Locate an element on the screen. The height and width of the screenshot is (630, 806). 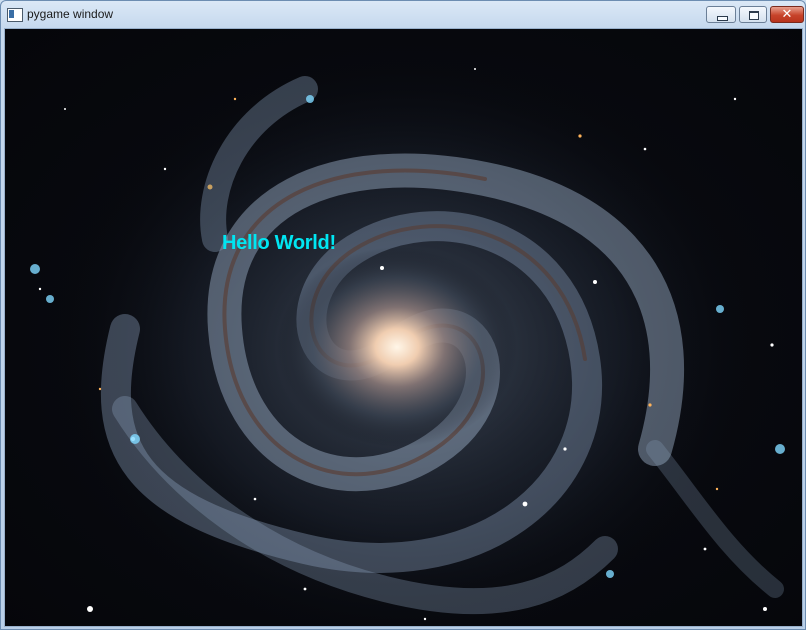
maximize-icon is located at coordinates (754, 15).